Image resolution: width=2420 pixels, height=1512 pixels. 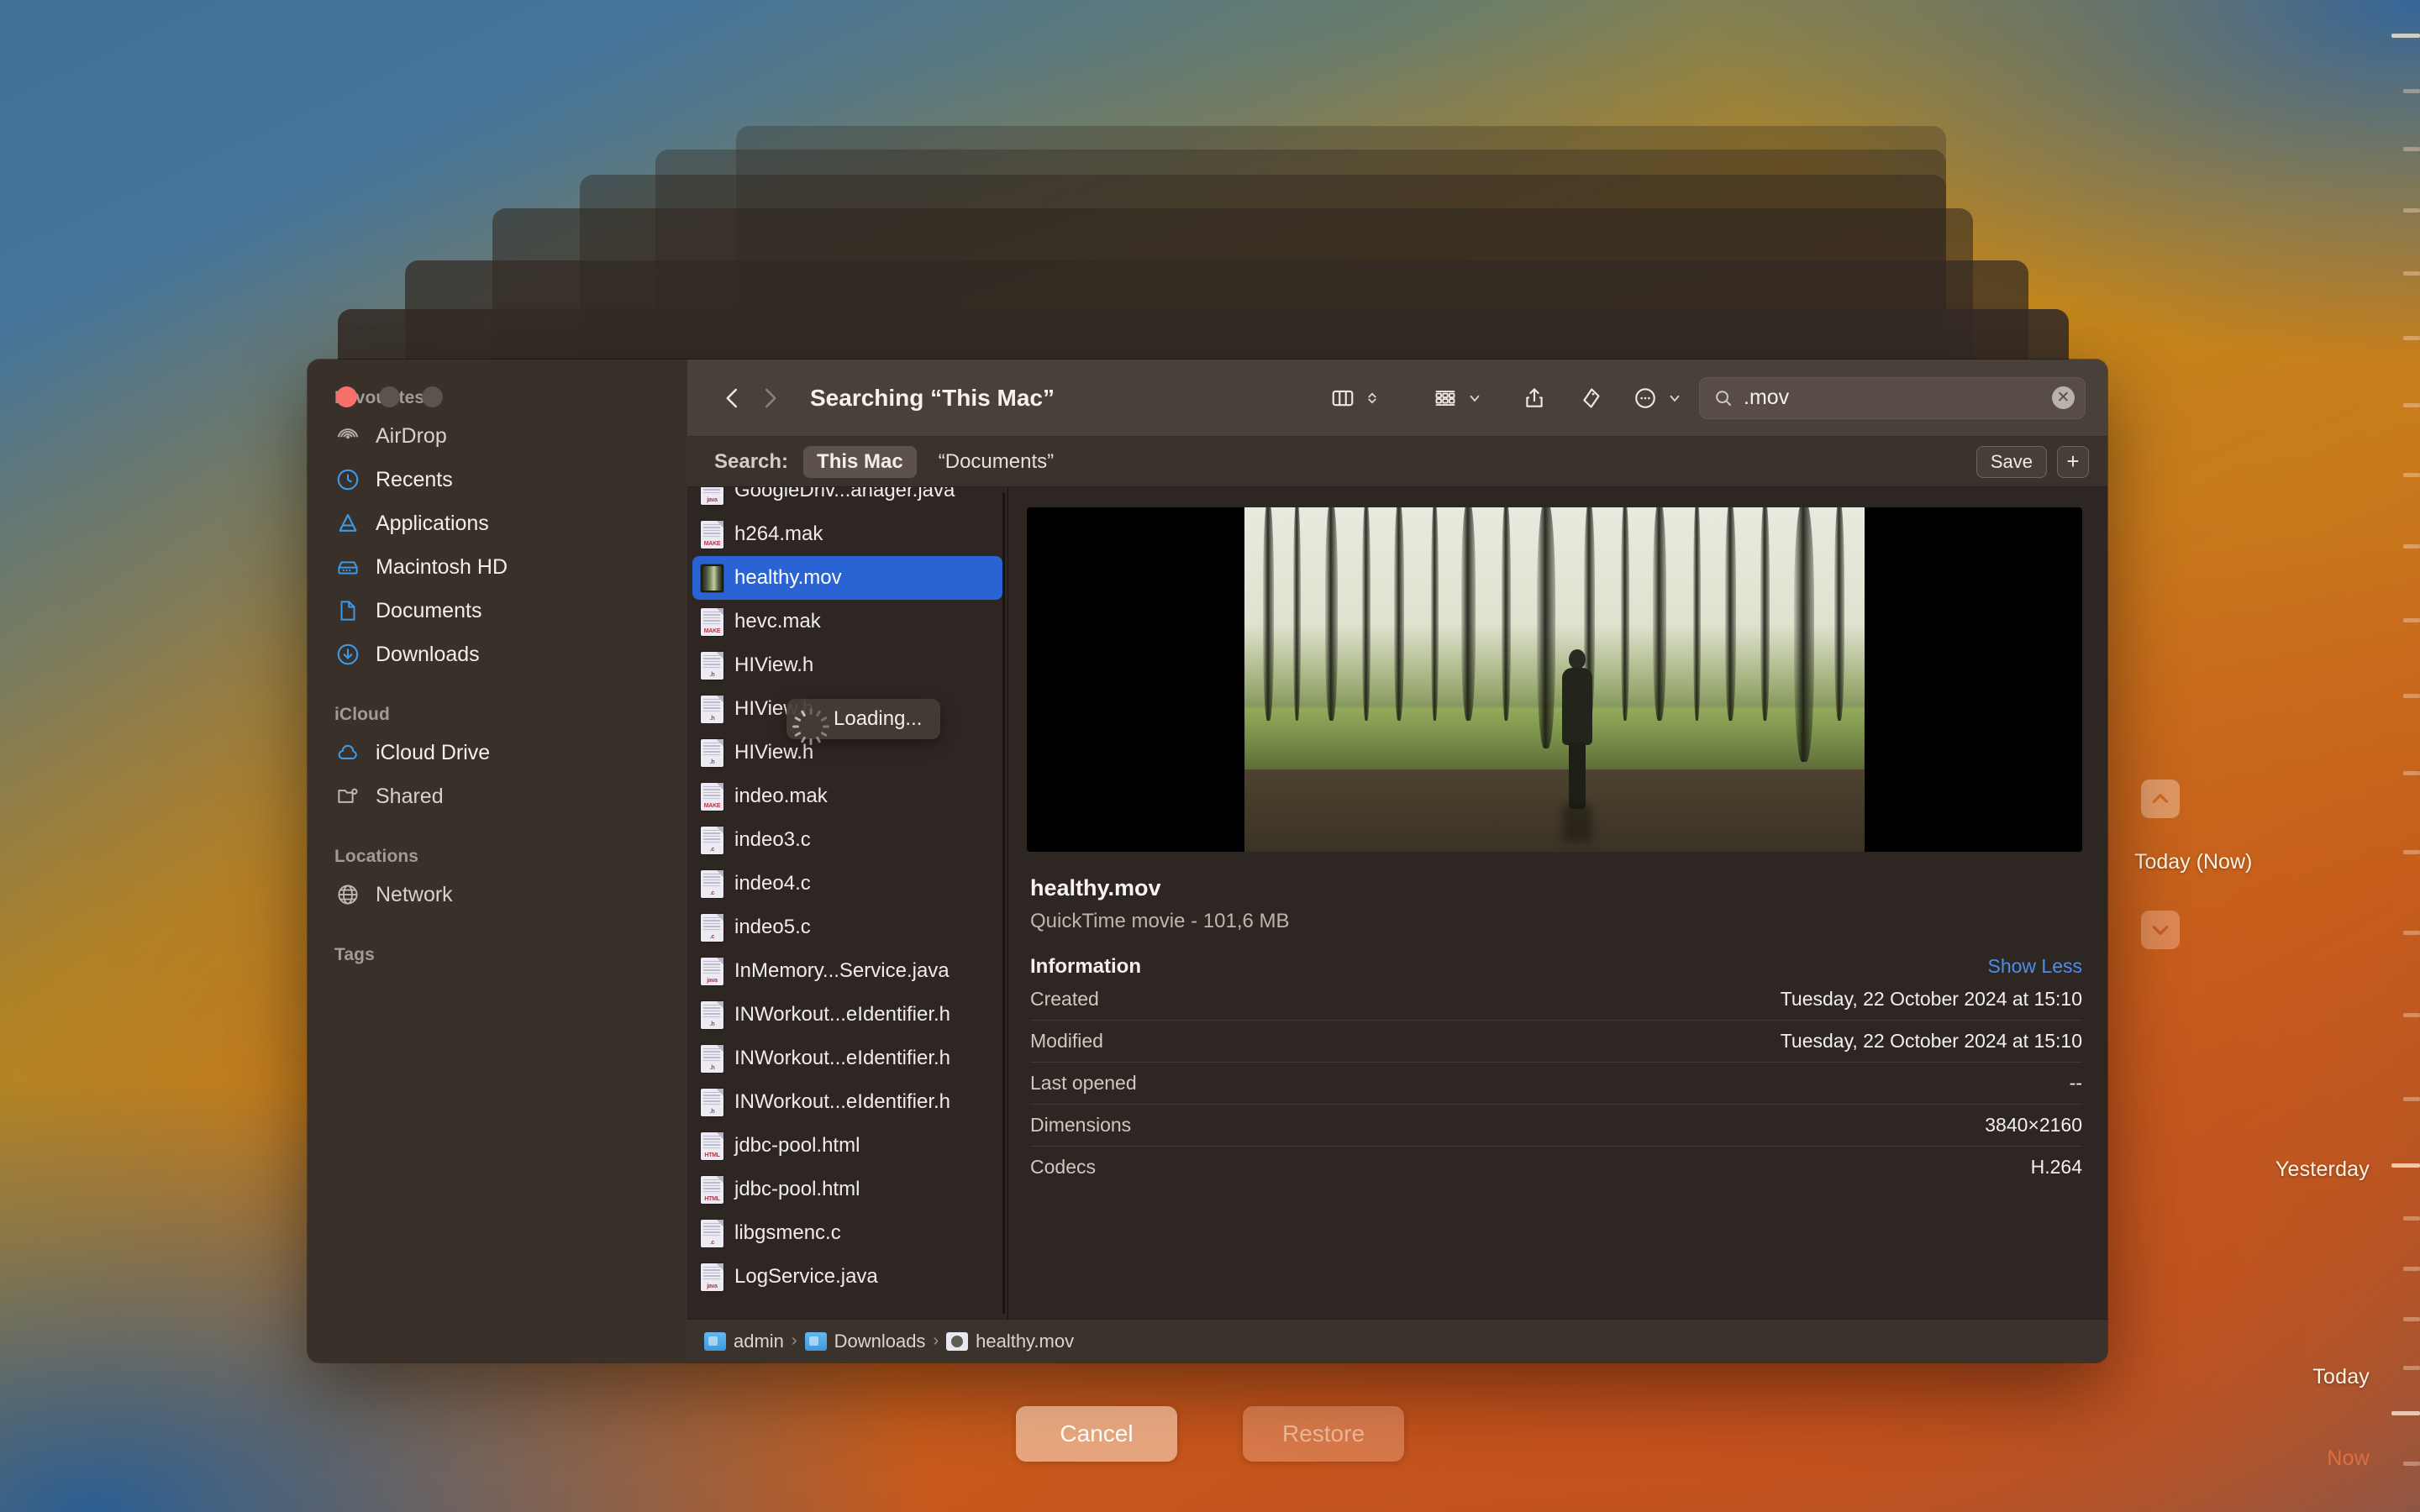 I want to click on view-mode-control, so click(x=1352, y=398).